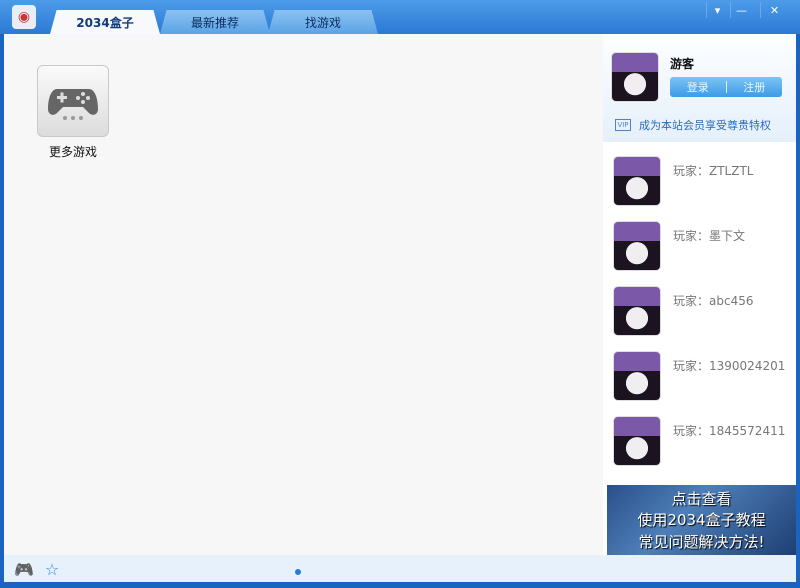 Image resolution: width=800 pixels, height=588 pixels. I want to click on login-button: 登录, so click(698, 87).